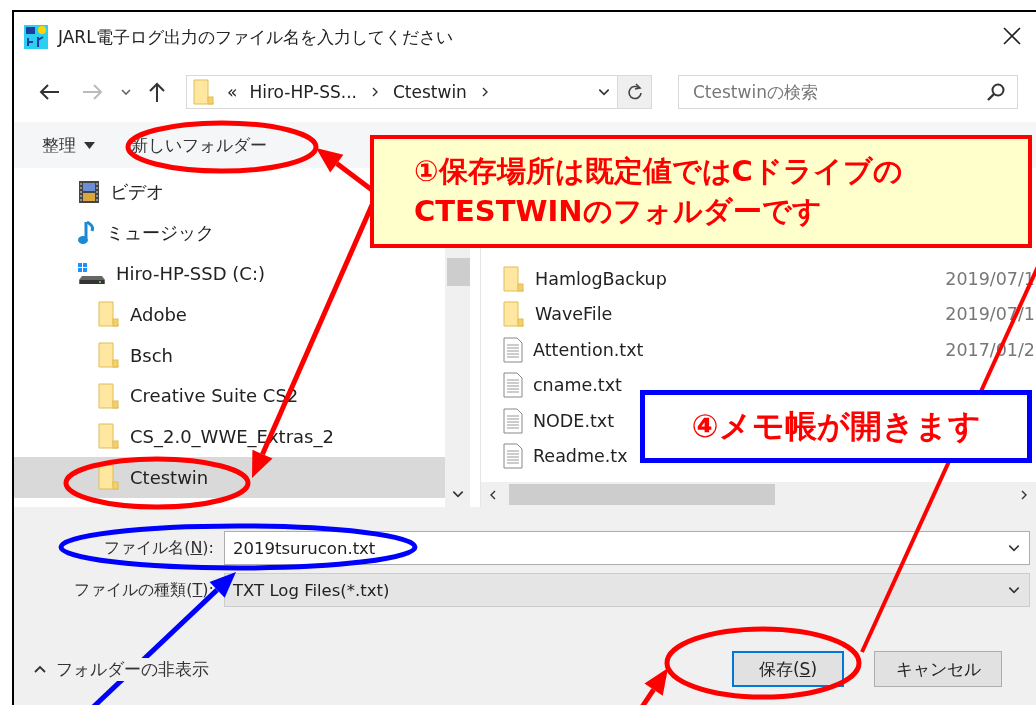 This screenshot has width=1036, height=705. Describe the element at coordinates (559, 420) in the screenshot. I see `file-item: NODE.txt` at that location.